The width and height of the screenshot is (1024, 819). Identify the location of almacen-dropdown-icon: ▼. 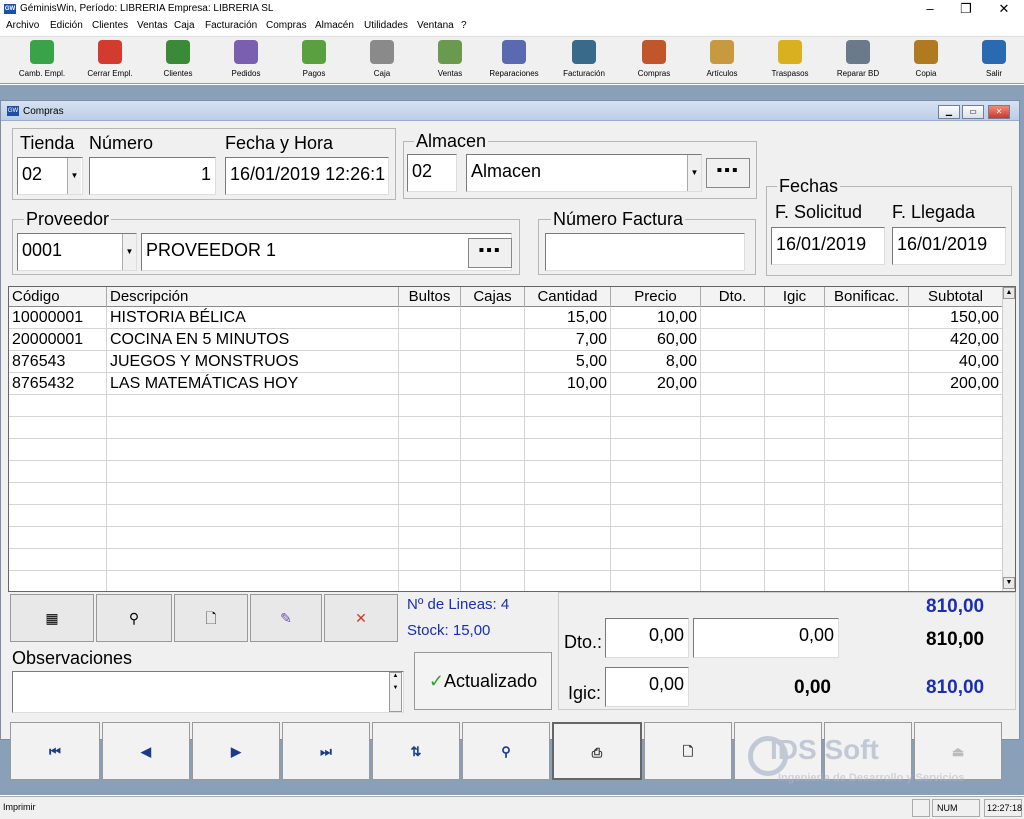
(694, 173).